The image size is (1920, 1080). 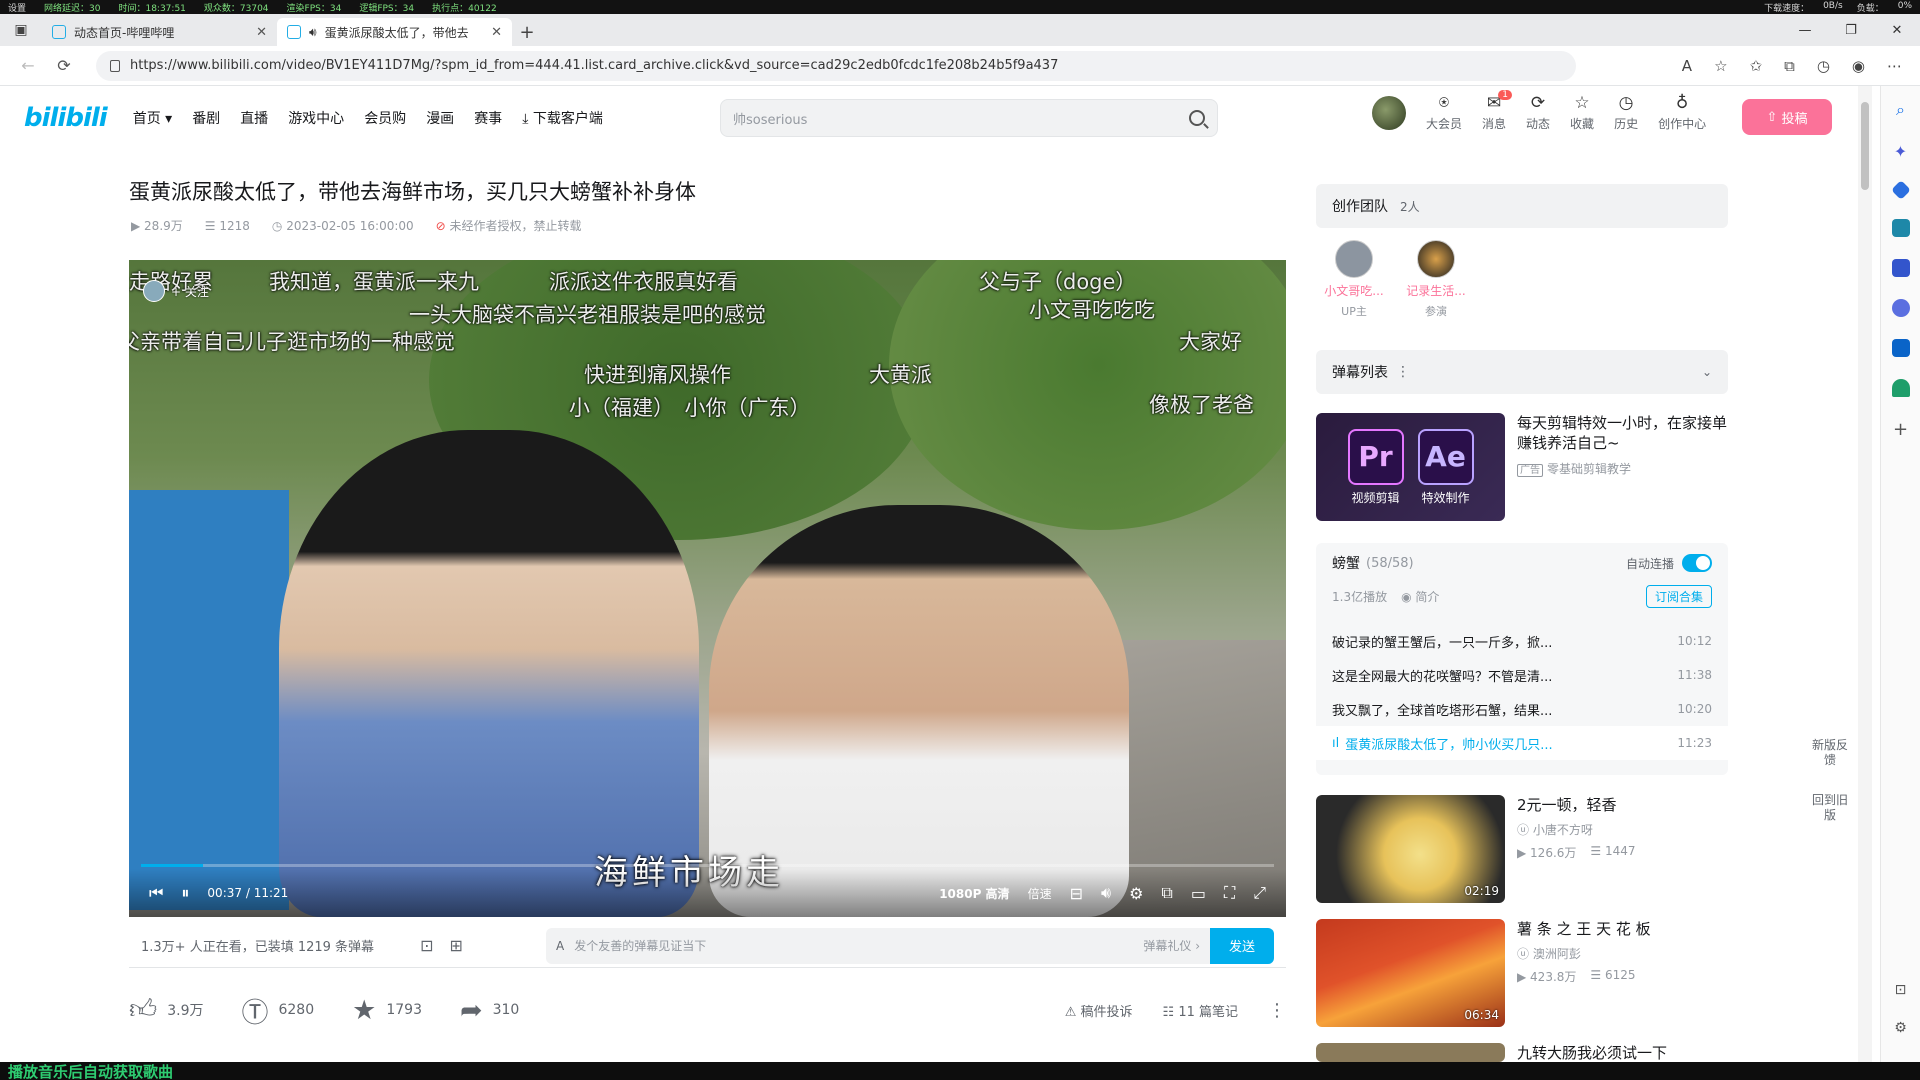 What do you see at coordinates (1900, 308) in the screenshot?
I see `office-icon` at bounding box center [1900, 308].